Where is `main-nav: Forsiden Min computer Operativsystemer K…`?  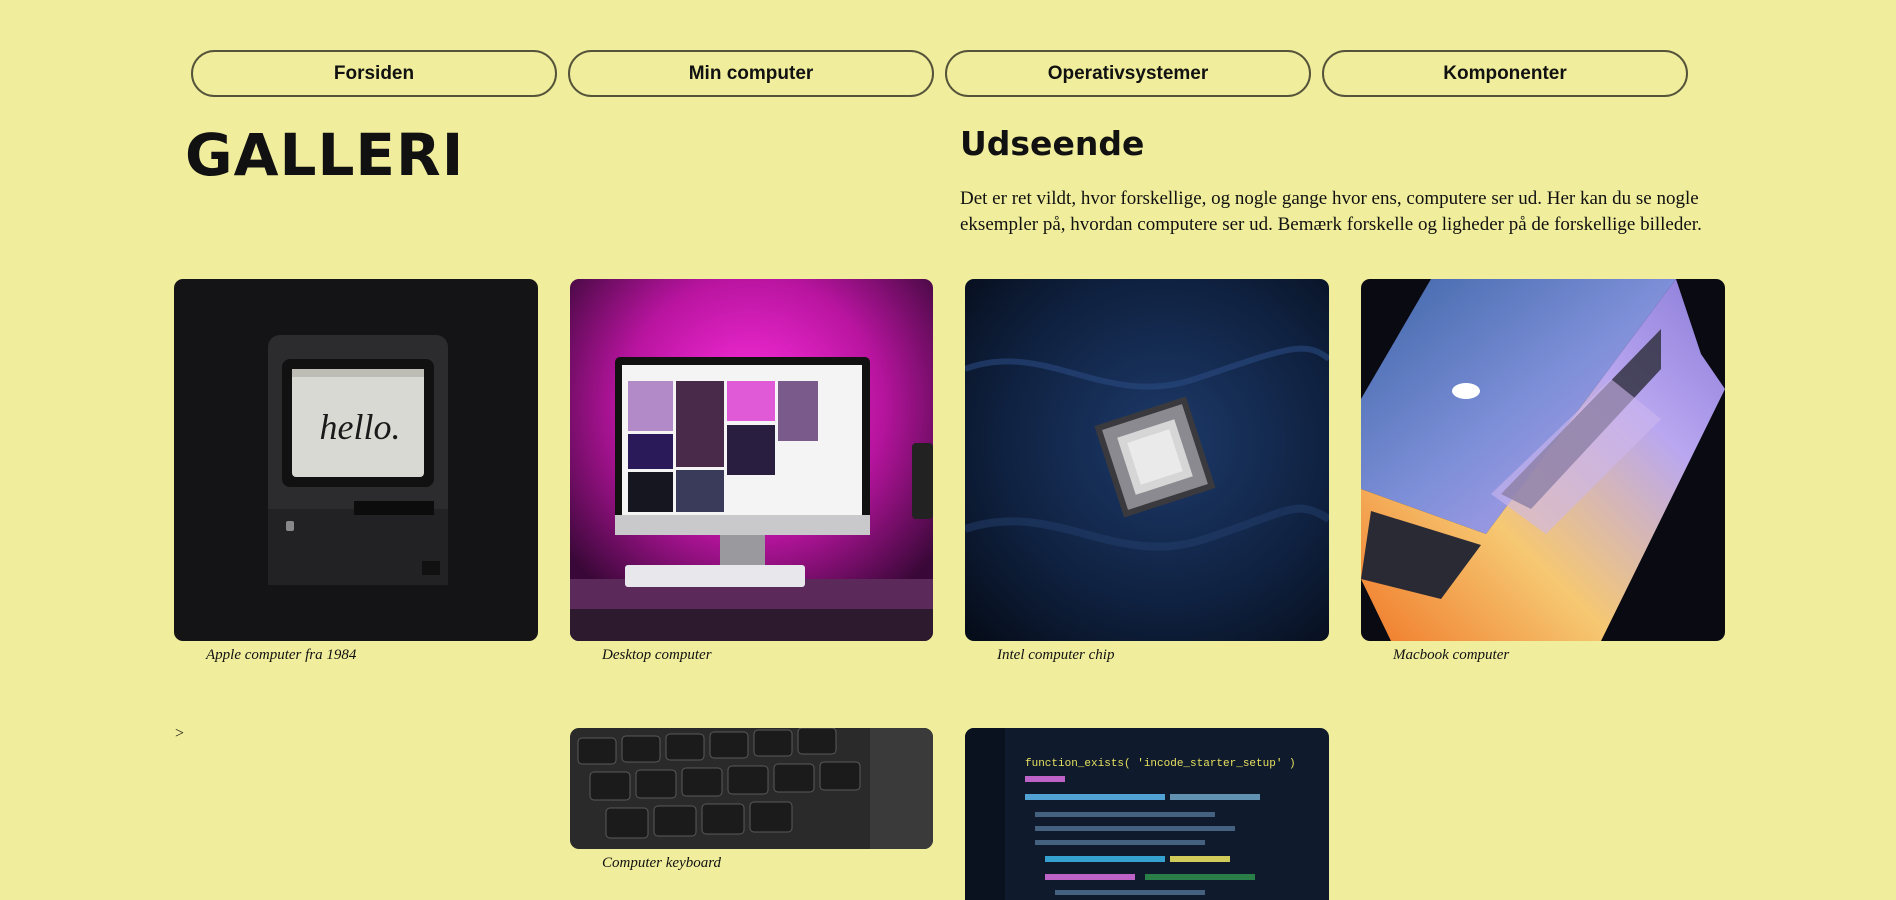
main-nav: Forsiden Min computer Operativsystemer K… is located at coordinates (939, 73).